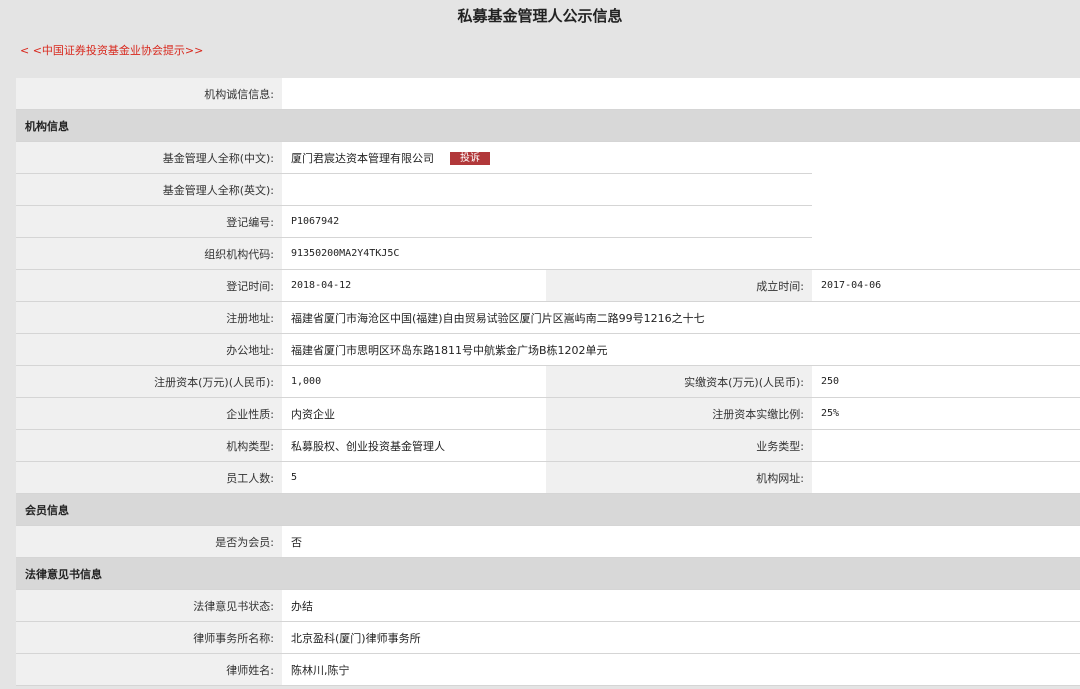 Image resolution: width=1080 pixels, height=689 pixels. What do you see at coordinates (414, 381) in the screenshot?
I see `value-reg-capital: 1,000` at bounding box center [414, 381].